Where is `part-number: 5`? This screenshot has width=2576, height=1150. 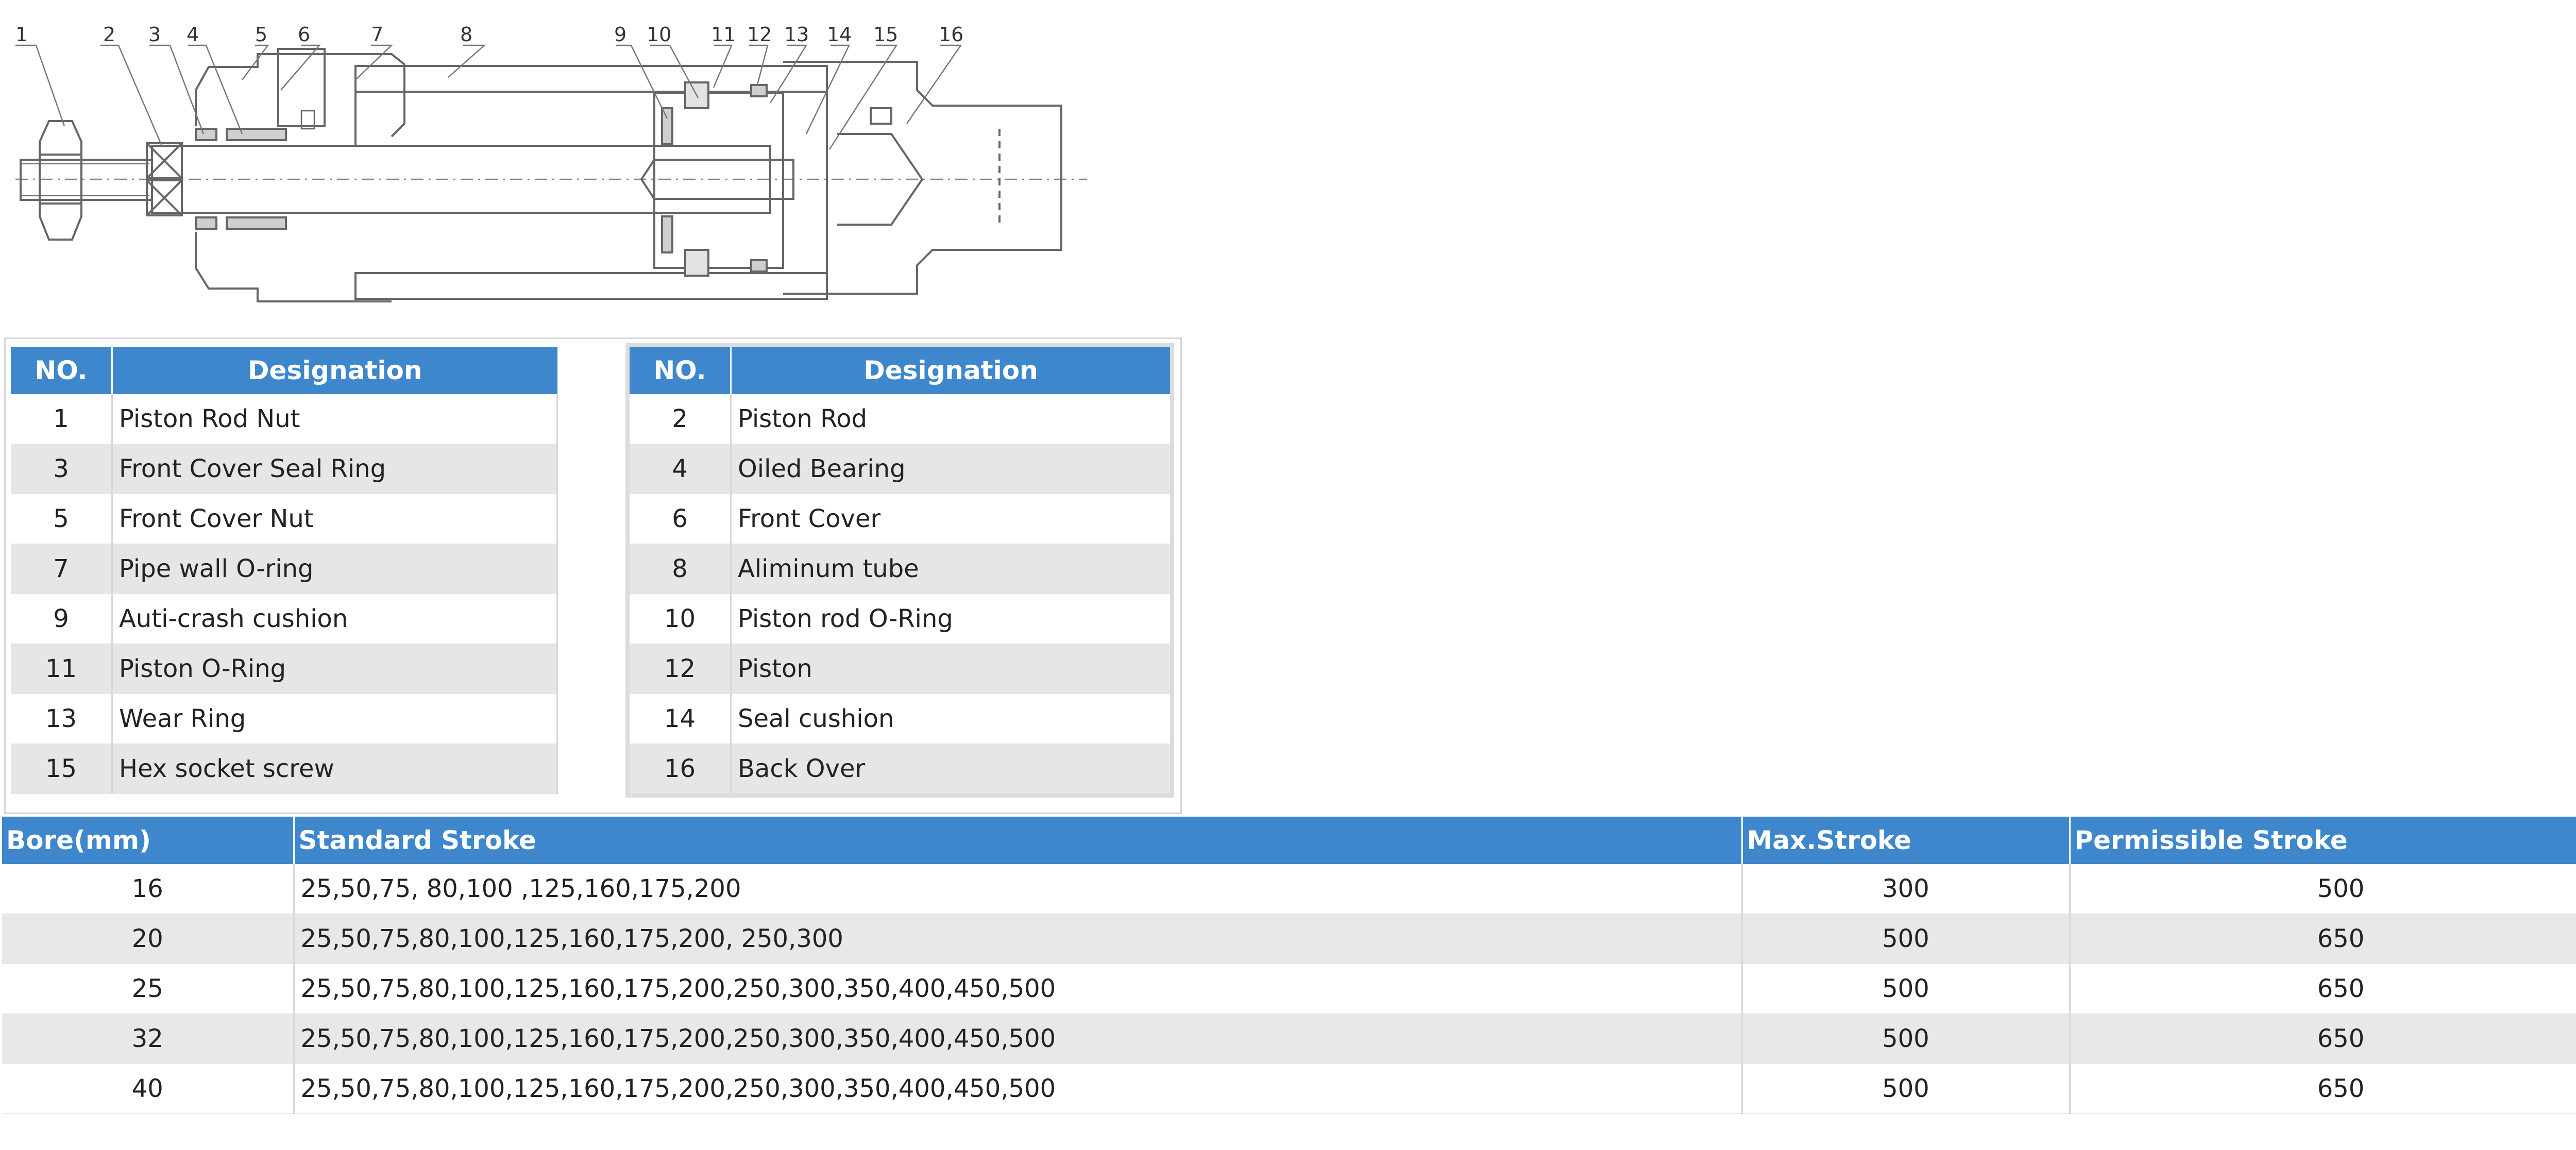
part-number: 5 is located at coordinates (62, 519).